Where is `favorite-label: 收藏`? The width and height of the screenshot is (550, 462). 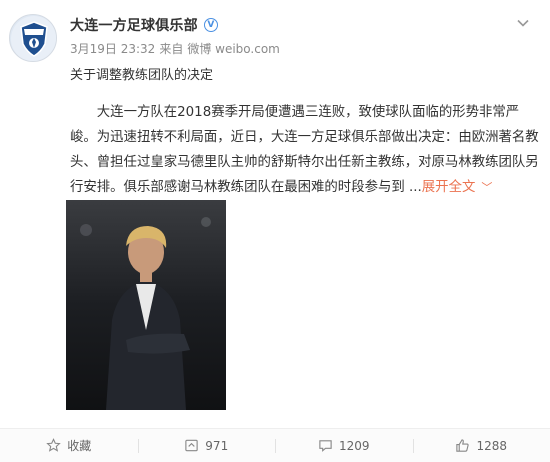 favorite-label: 收藏 is located at coordinates (79, 446).